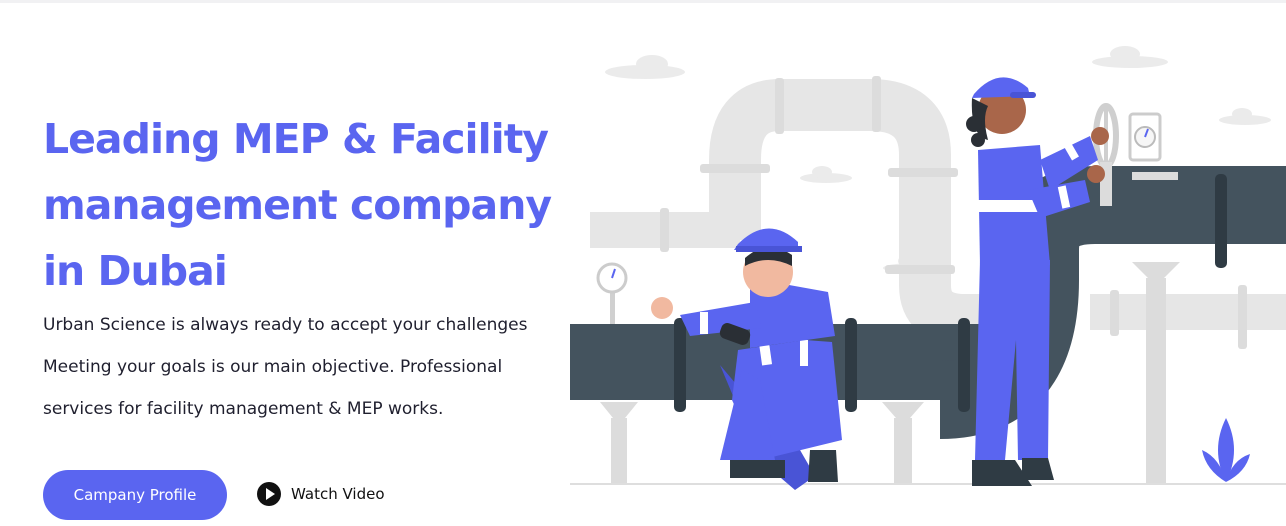  What do you see at coordinates (643, 1) in the screenshot?
I see `header-divider` at bounding box center [643, 1].